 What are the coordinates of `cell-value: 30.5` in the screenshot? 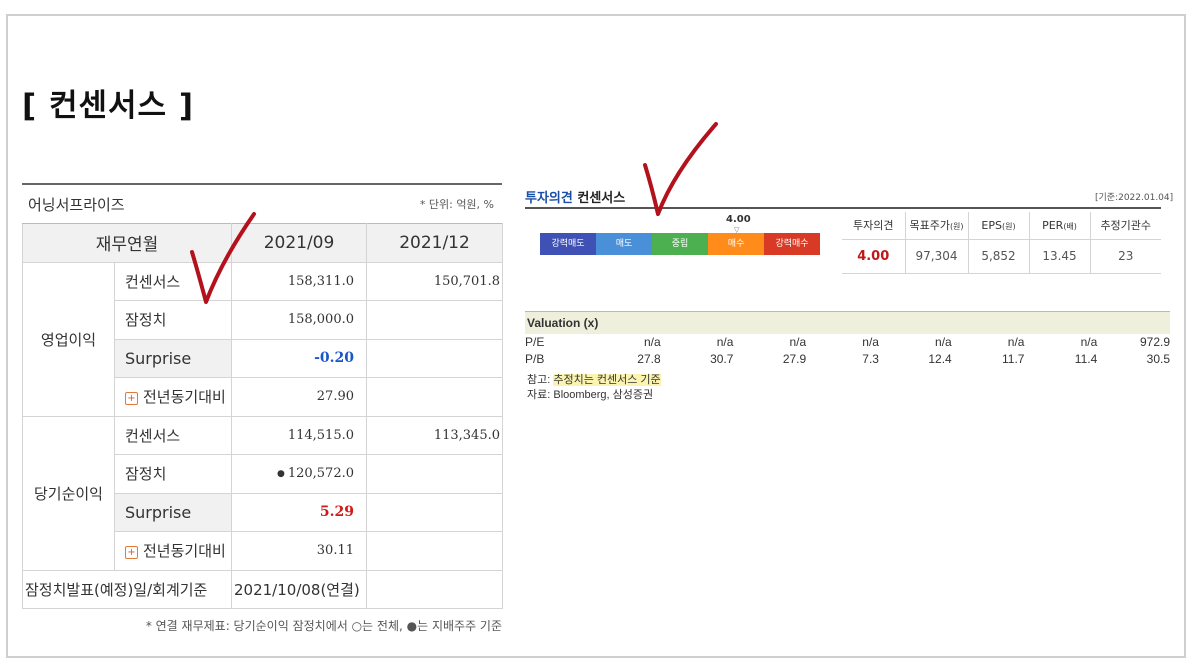 It's located at (1158, 359).